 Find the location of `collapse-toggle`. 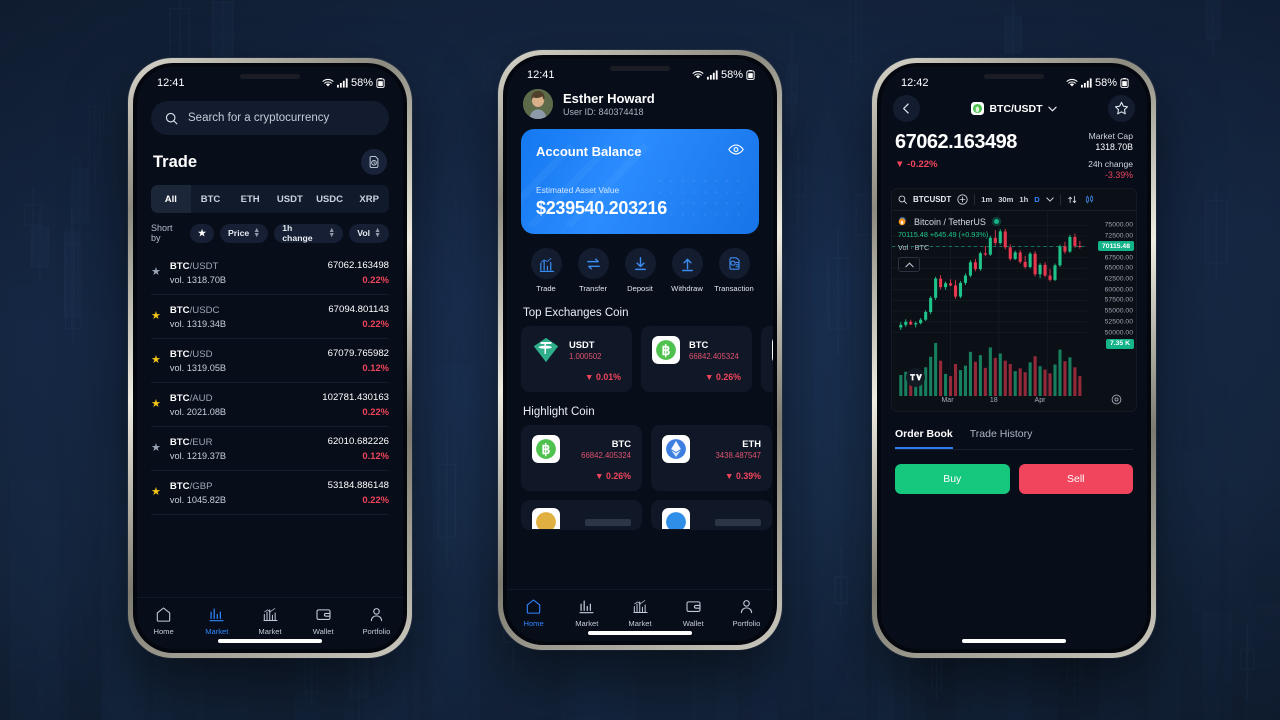

collapse-toggle is located at coordinates (909, 264).